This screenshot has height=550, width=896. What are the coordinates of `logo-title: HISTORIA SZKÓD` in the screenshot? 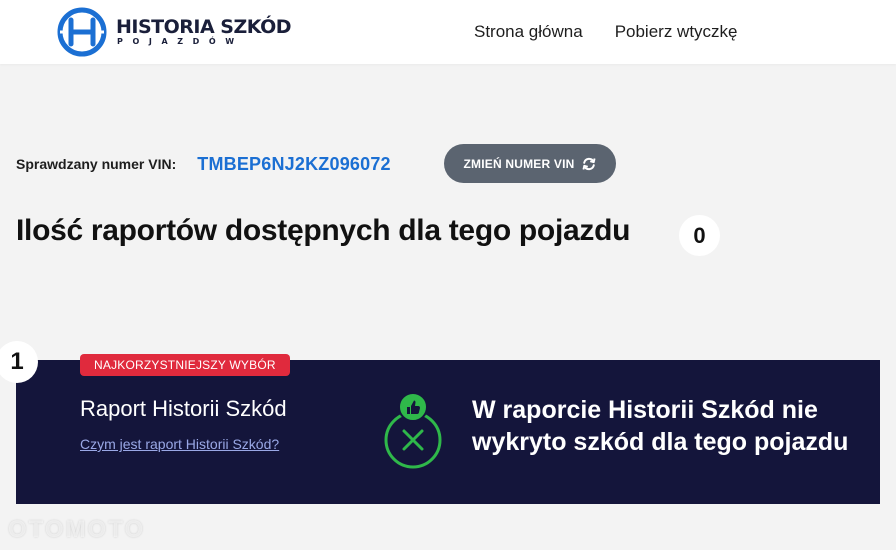 It's located at (204, 27).